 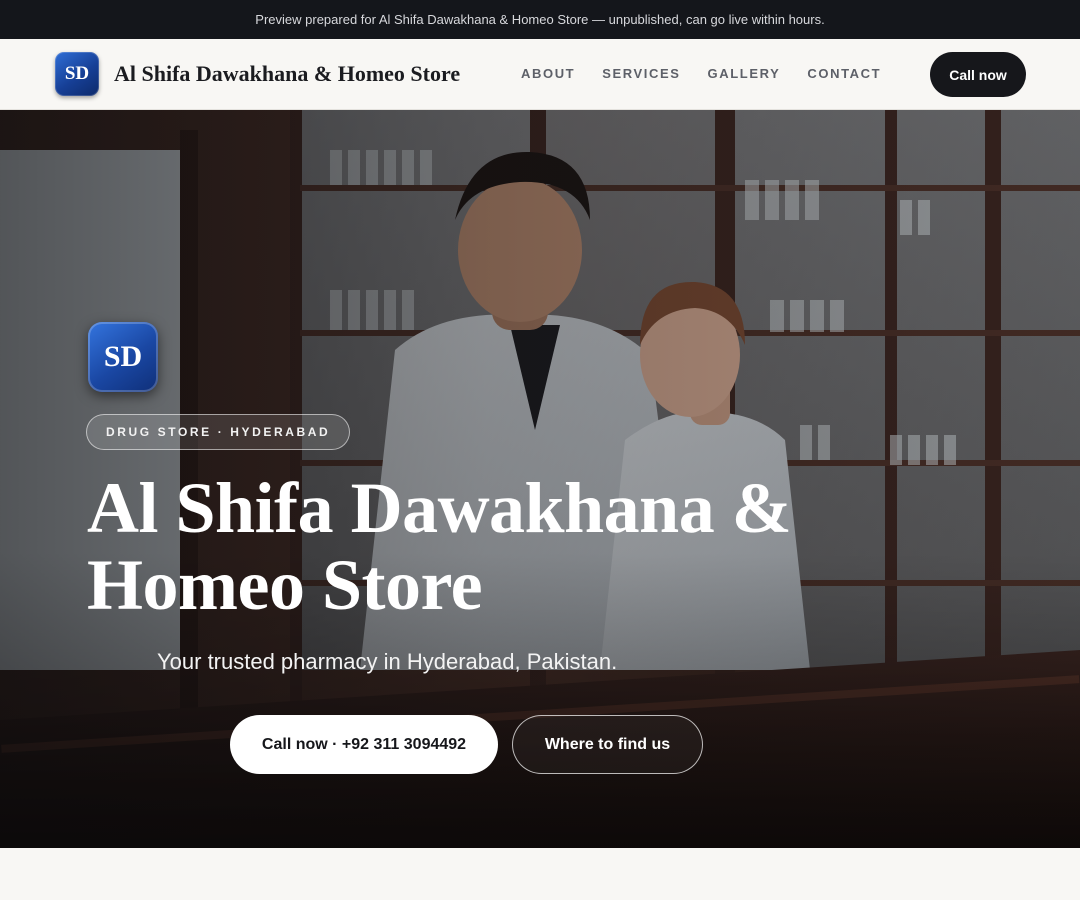 What do you see at coordinates (287, 74) in the screenshot?
I see `brand-name: Al Shifa Dawakhana & Homeo Store` at bounding box center [287, 74].